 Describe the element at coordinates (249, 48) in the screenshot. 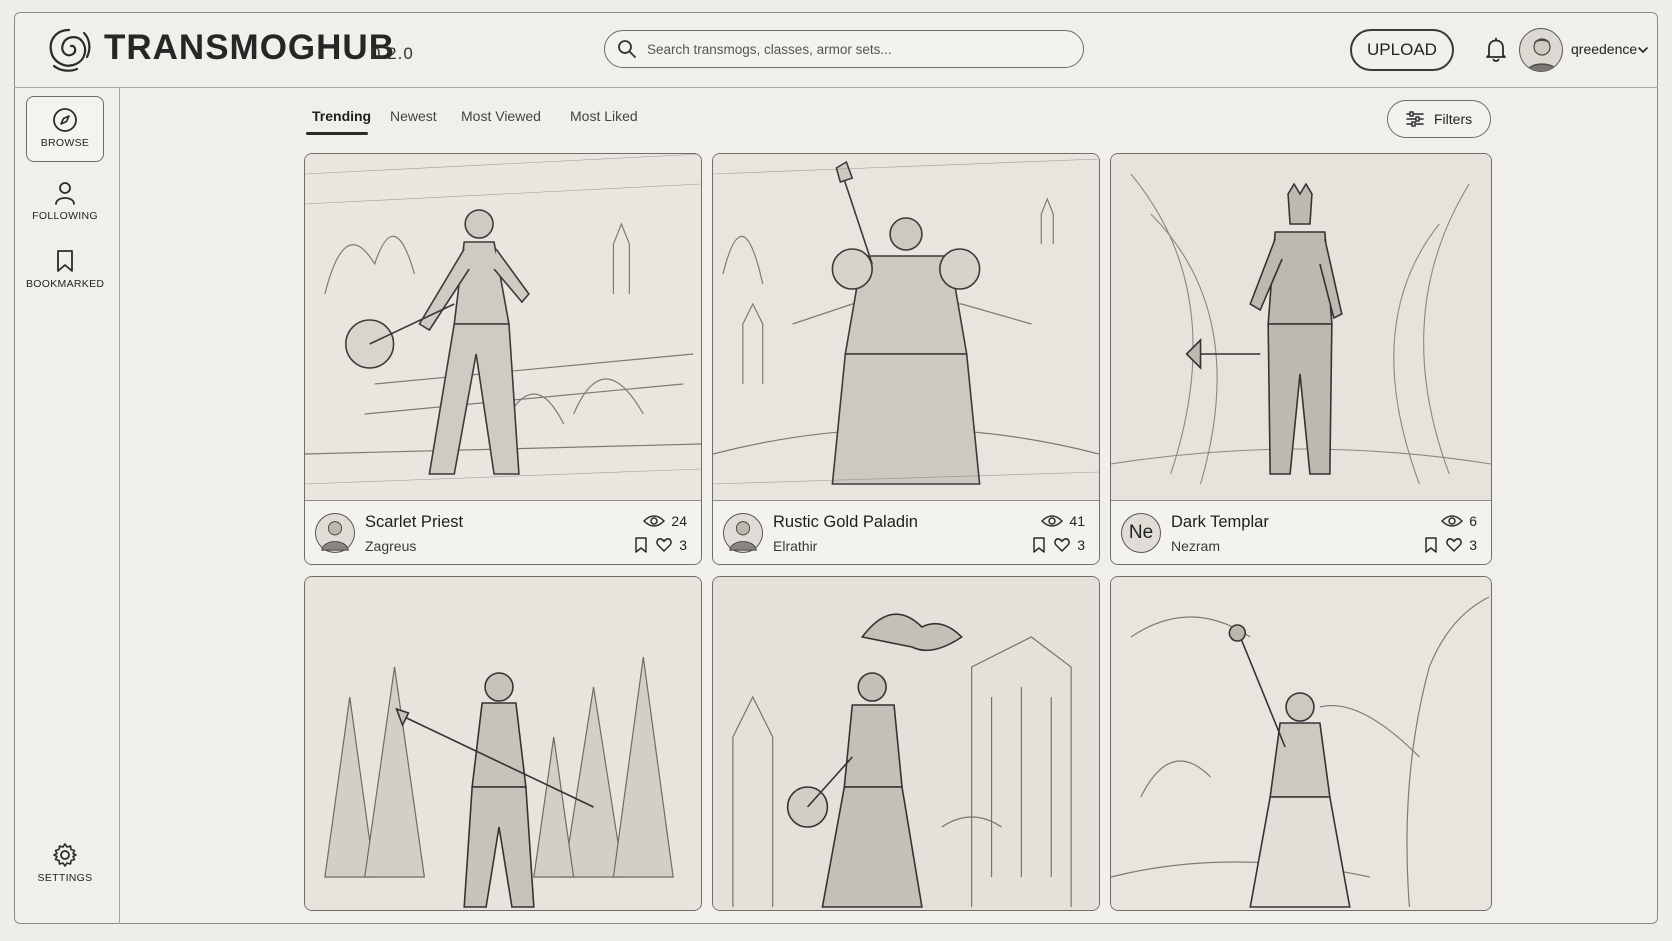

I see `app-name: TRANSMOGHUB` at that location.